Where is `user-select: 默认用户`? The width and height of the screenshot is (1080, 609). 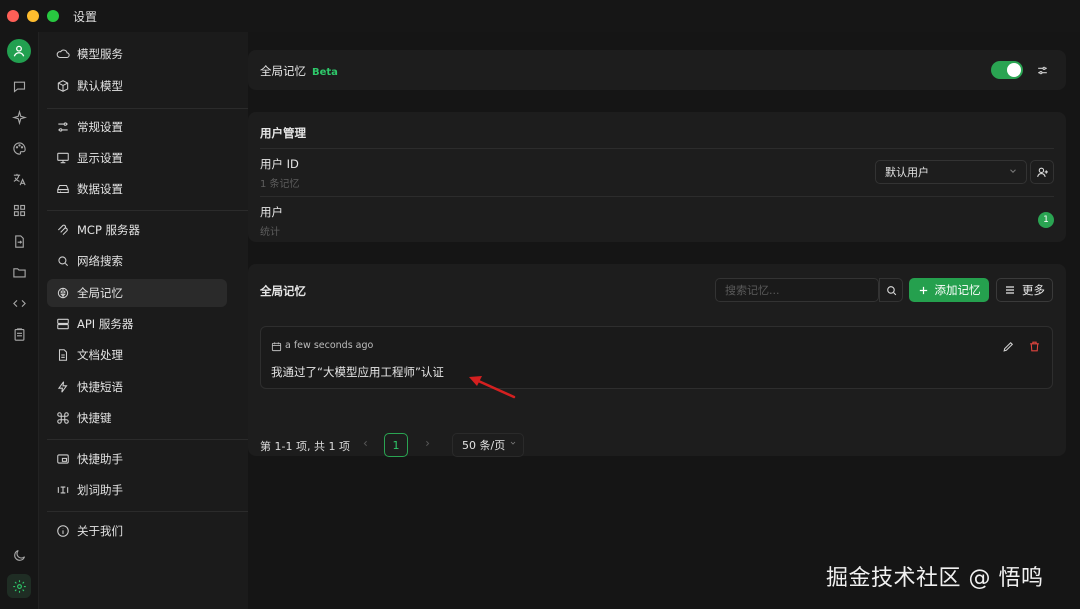
user-select: 默认用户 is located at coordinates (951, 172).